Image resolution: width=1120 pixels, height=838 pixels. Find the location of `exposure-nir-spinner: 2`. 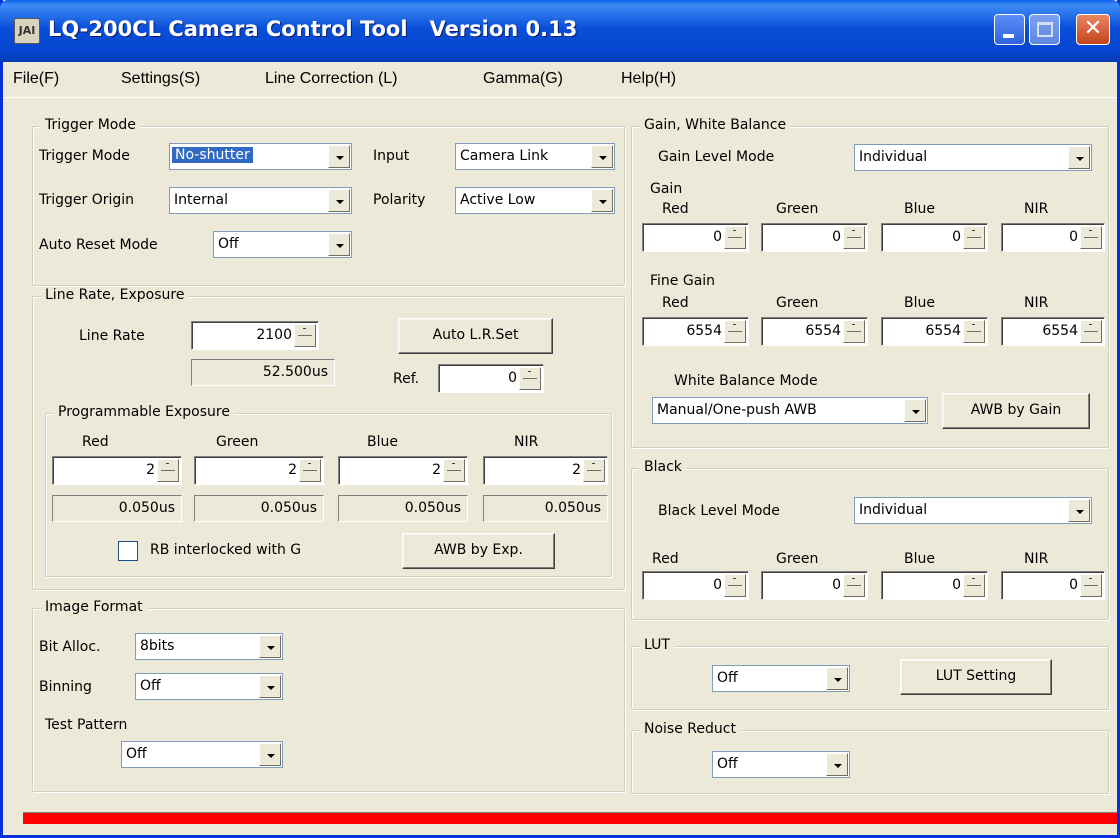

exposure-nir-spinner: 2 is located at coordinates (545, 470).